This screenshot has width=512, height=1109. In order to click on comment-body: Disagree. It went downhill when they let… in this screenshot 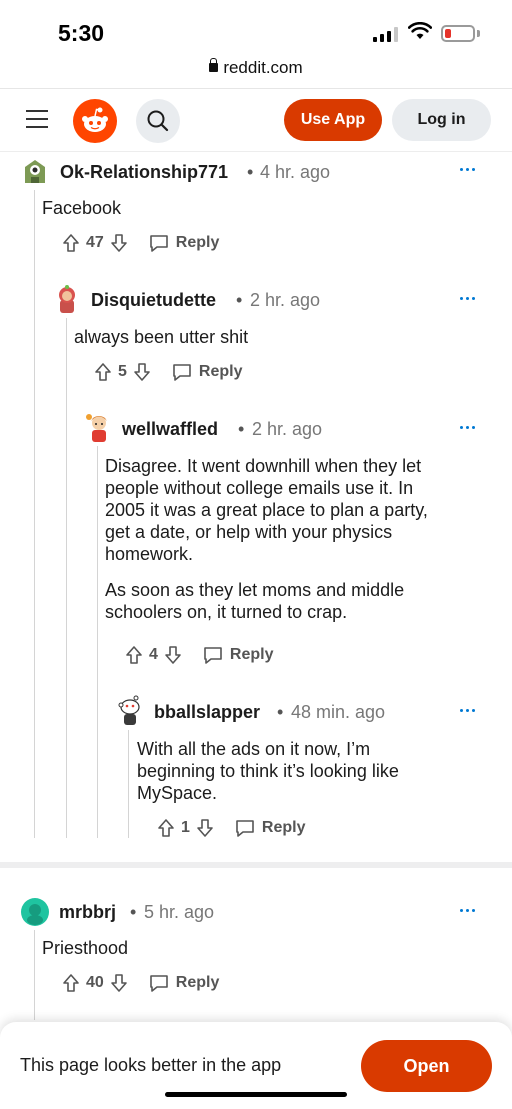, I will do `click(266, 539)`.